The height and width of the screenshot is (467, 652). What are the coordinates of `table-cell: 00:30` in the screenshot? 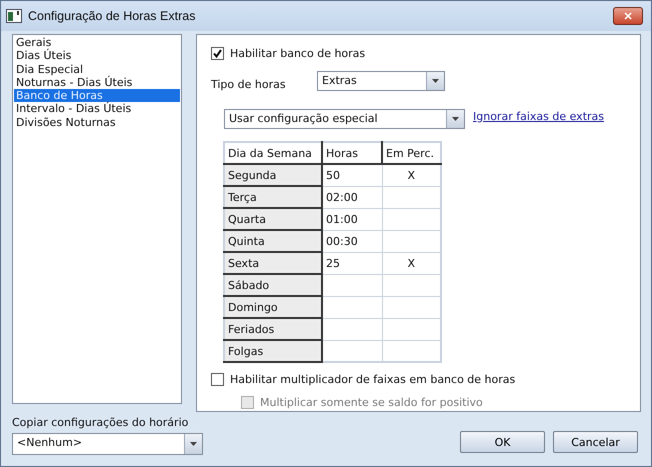 It's located at (352, 241).